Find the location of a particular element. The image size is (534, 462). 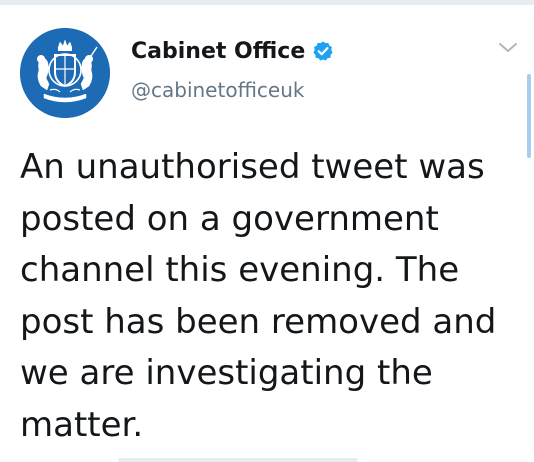

avatar is located at coordinates (65, 73).